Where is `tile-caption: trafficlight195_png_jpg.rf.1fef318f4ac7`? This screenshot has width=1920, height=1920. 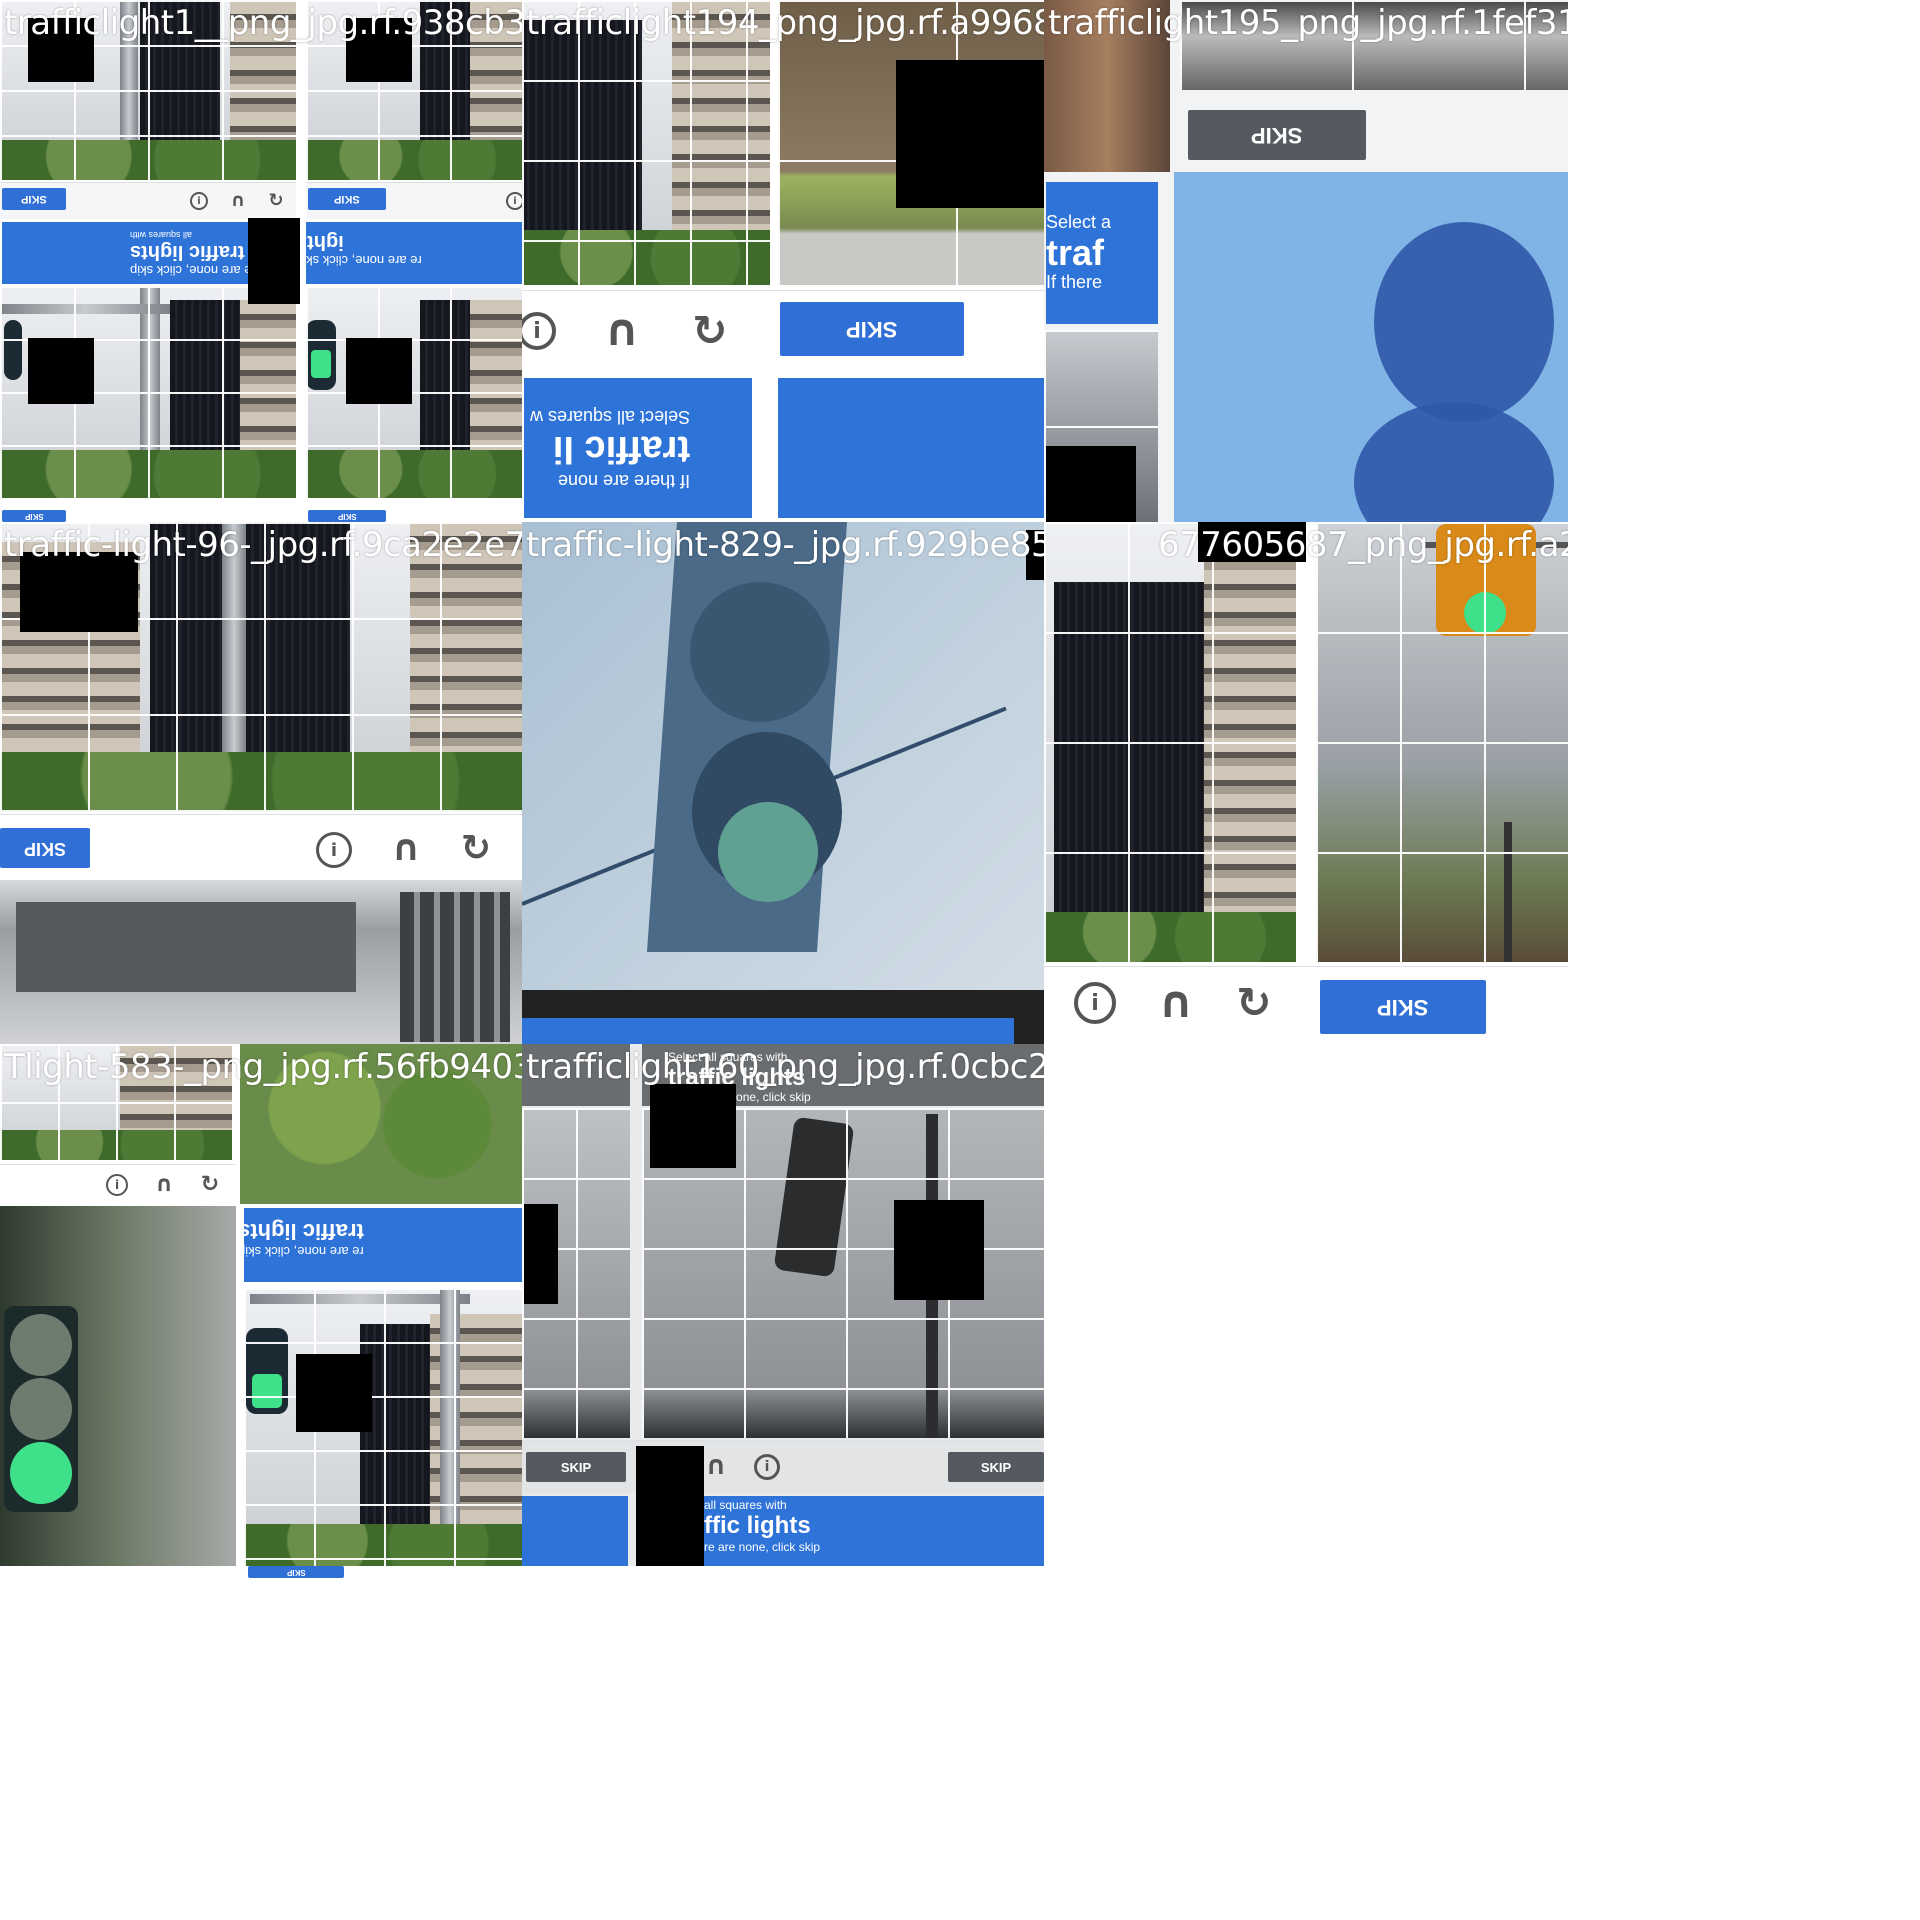 tile-caption: trafficlight195_png_jpg.rf.1fef318f4ac7 is located at coordinates (1308, 23).